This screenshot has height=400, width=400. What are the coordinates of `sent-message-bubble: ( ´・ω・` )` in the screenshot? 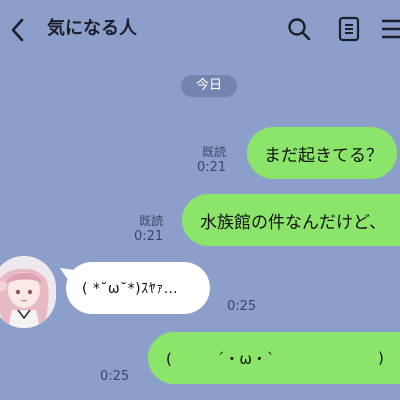 It's located at (274, 358).